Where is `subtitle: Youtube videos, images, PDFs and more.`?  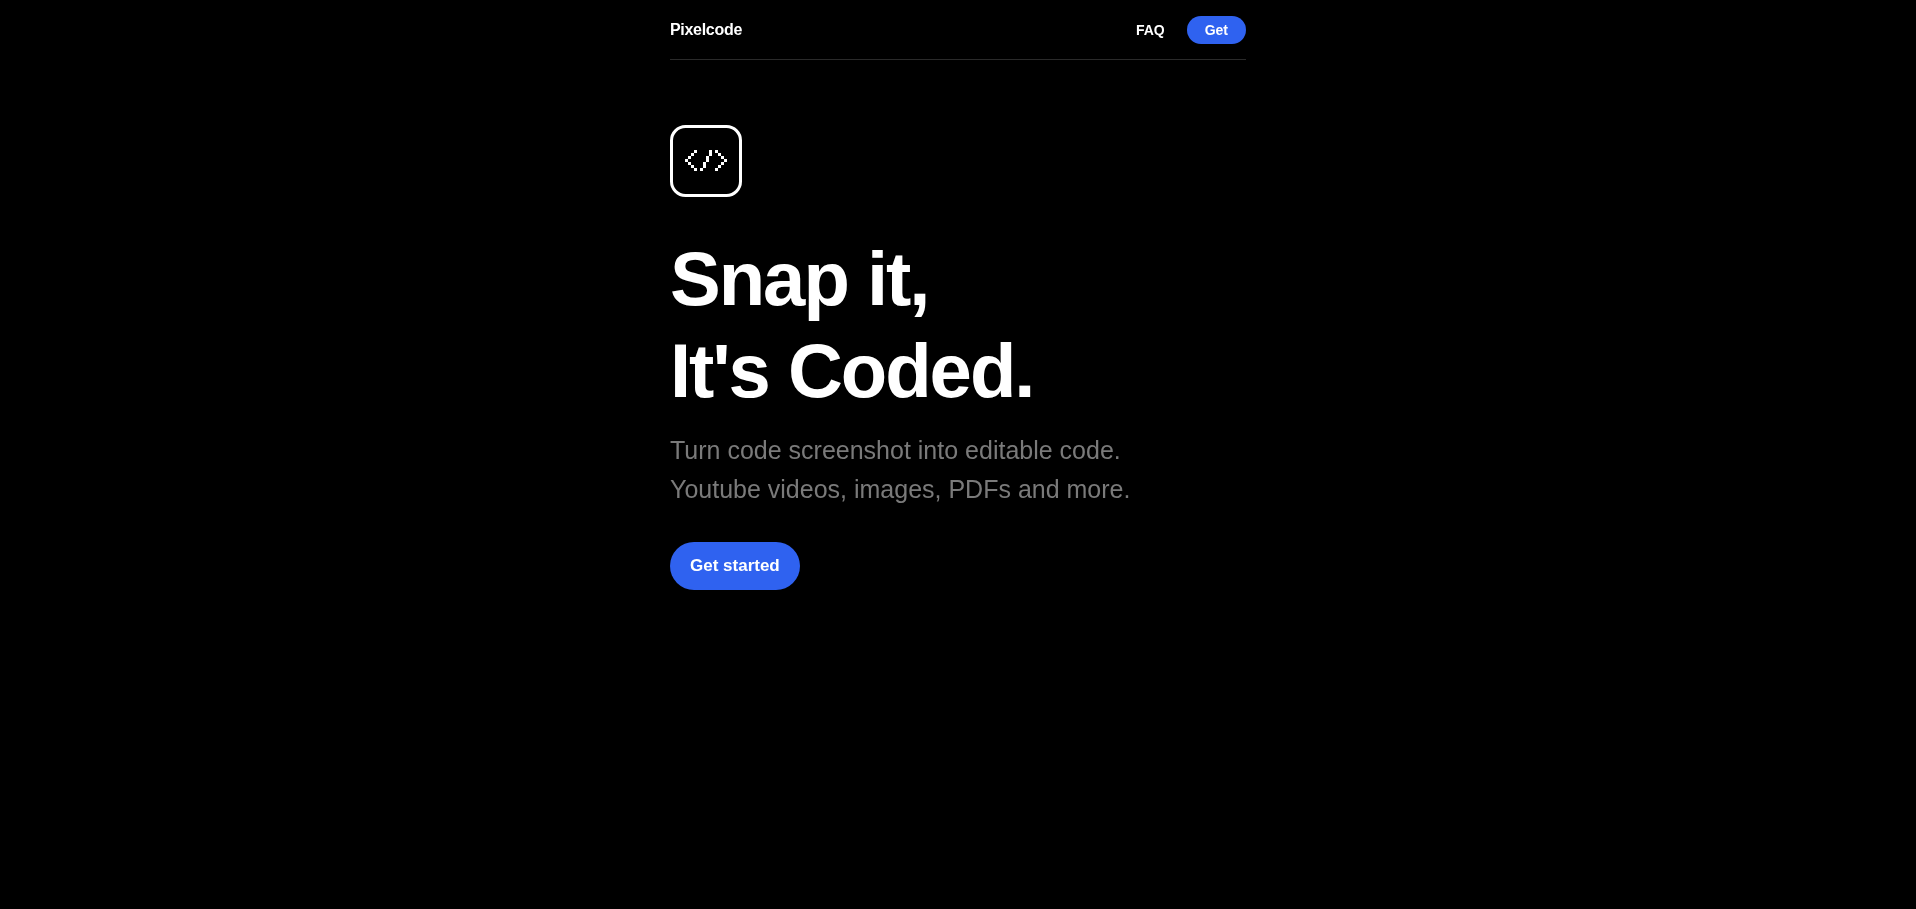
subtitle: Youtube videos, images, PDFs and more. is located at coordinates (901, 489).